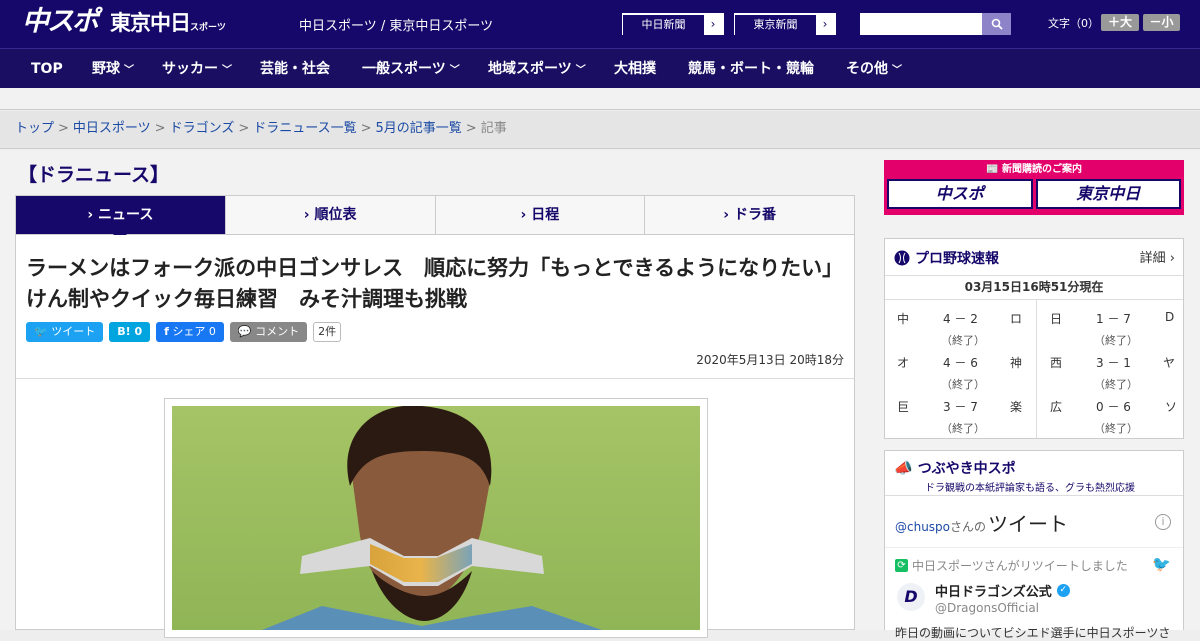 This screenshot has height=641, width=1200. I want to click on nav-baseball-label: 野球, so click(106, 69).